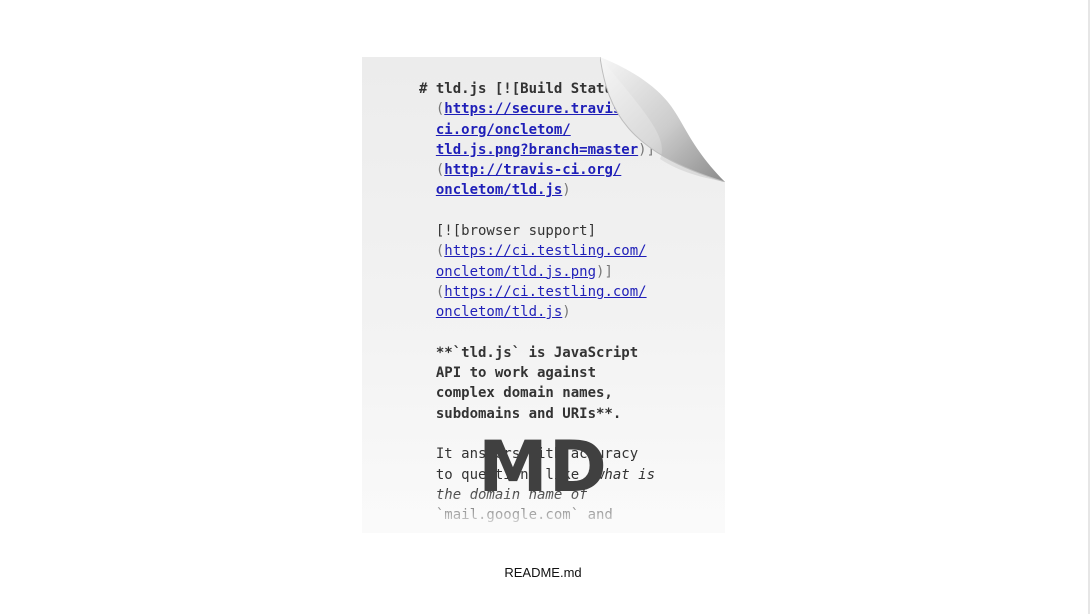 This screenshot has width=1090, height=614. Describe the element at coordinates (516, 393) in the screenshot. I see `preview-text-run: complex domain names,` at that location.